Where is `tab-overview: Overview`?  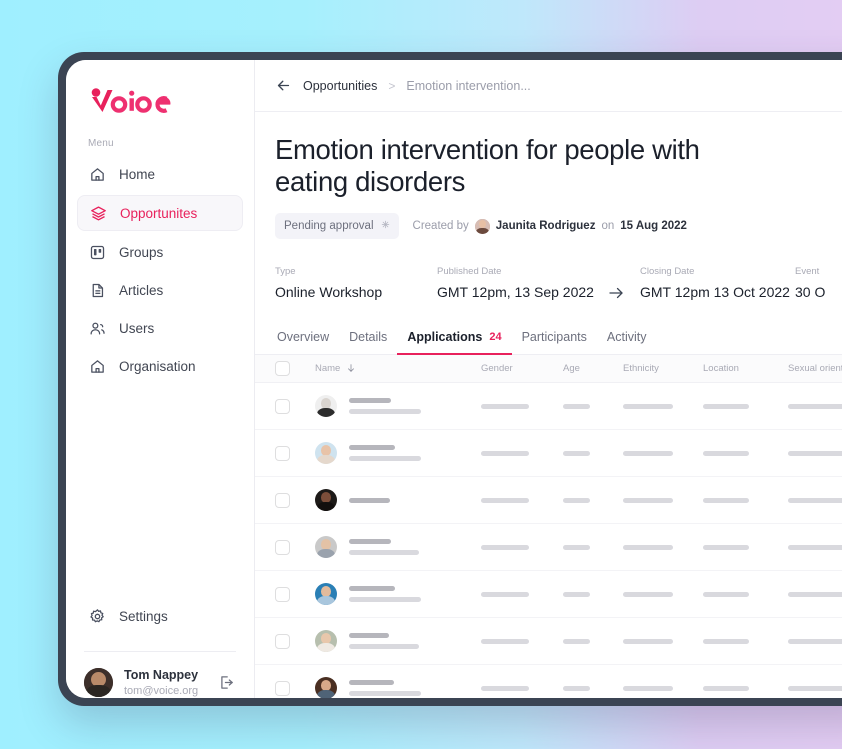 tab-overview: Overview is located at coordinates (307, 342).